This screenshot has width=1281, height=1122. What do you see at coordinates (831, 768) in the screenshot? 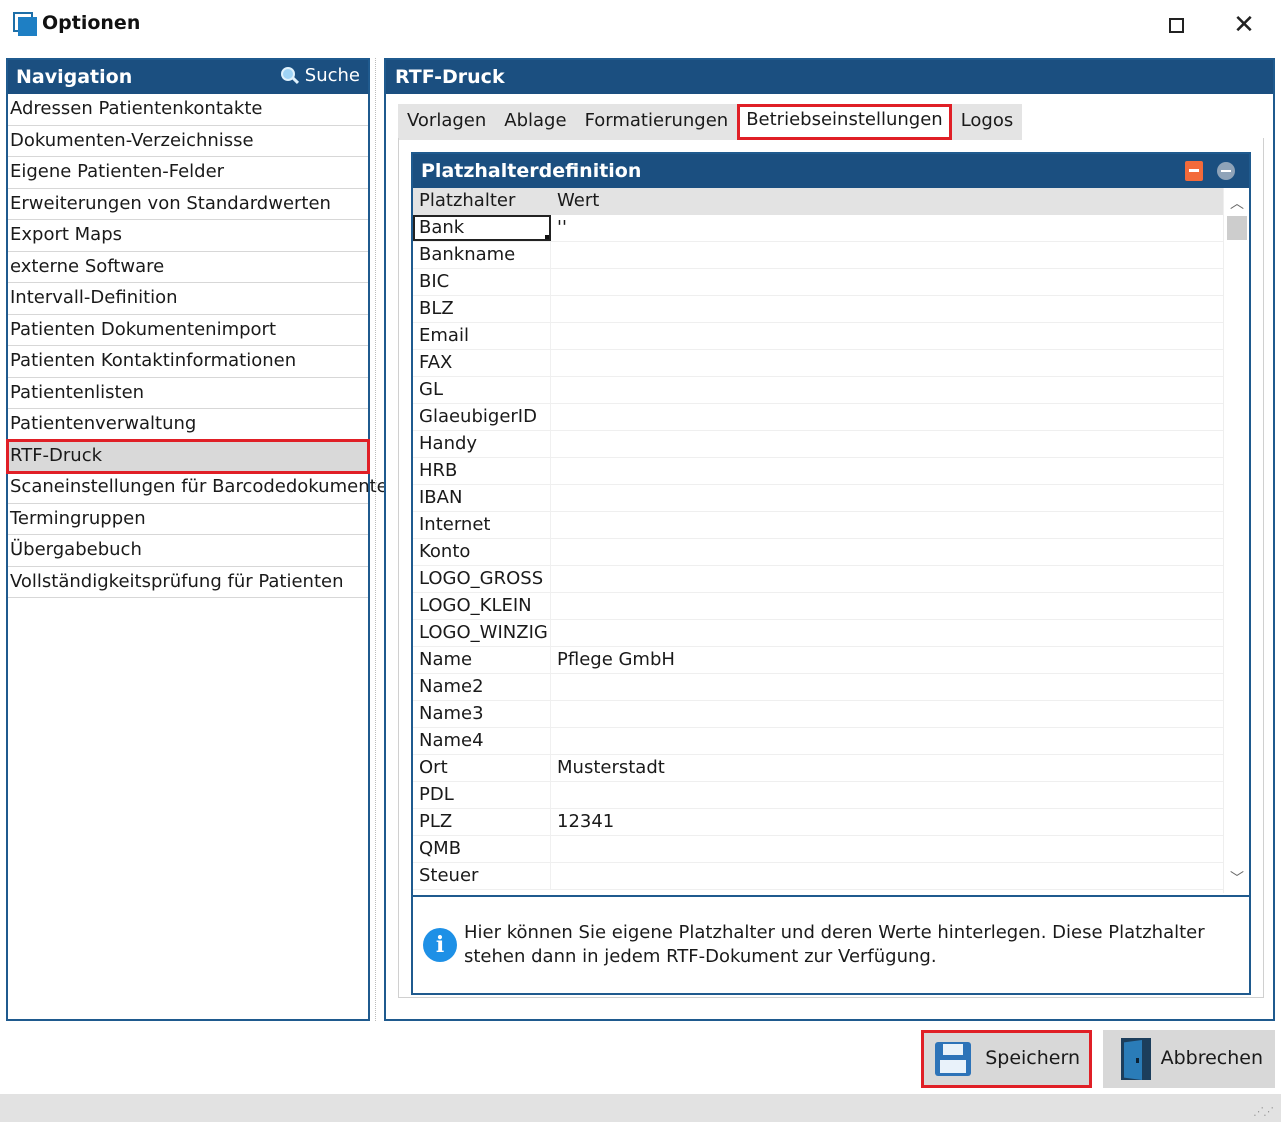
I see `table-row: Ort Musterstadt` at bounding box center [831, 768].